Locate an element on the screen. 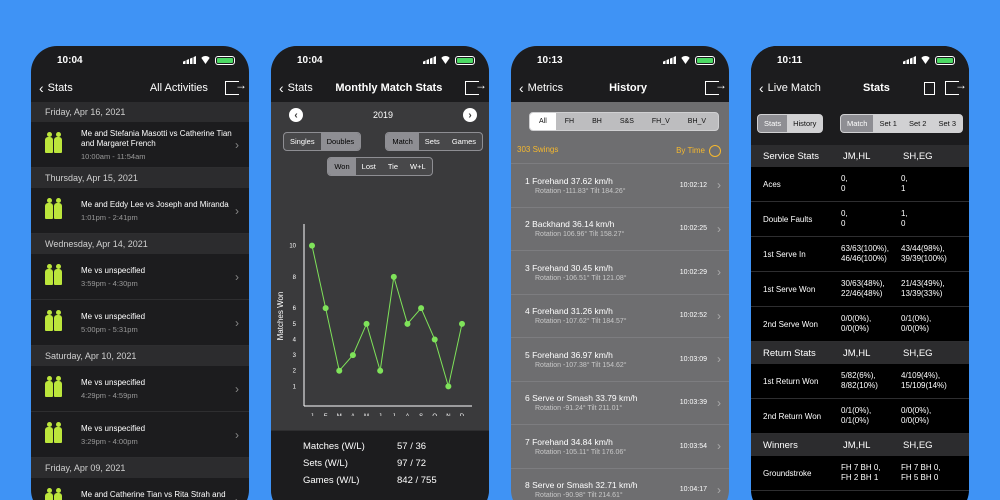 Image resolution: width=1000 pixels, height=500 pixels. scope-tab: Set 3 is located at coordinates (947, 123).